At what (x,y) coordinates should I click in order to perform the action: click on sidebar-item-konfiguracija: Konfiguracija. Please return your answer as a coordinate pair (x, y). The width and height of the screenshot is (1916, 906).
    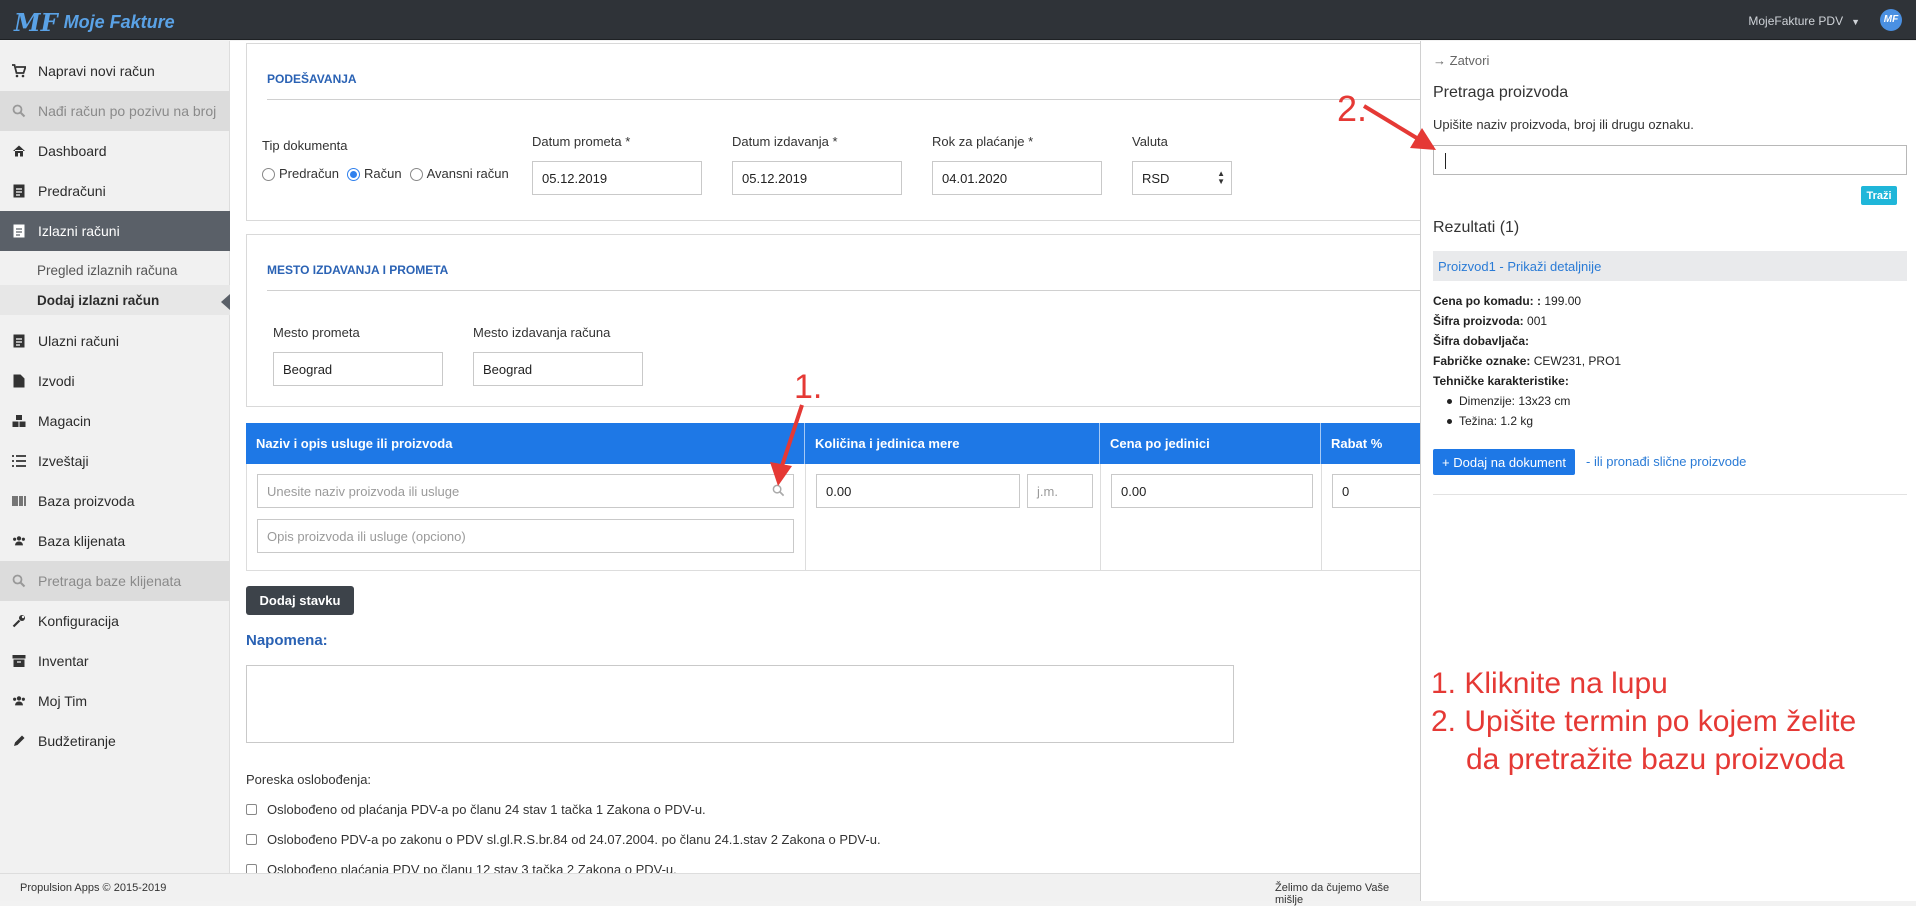
    Looking at the image, I should click on (115, 621).